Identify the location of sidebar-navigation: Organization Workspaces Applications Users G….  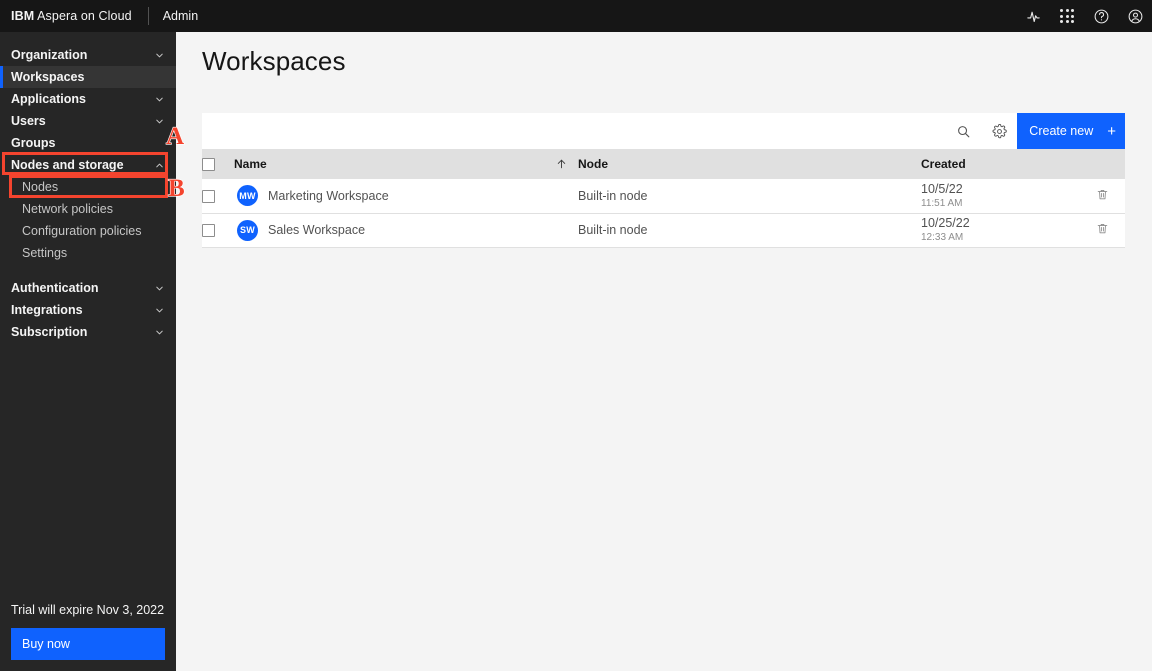
(88, 351).